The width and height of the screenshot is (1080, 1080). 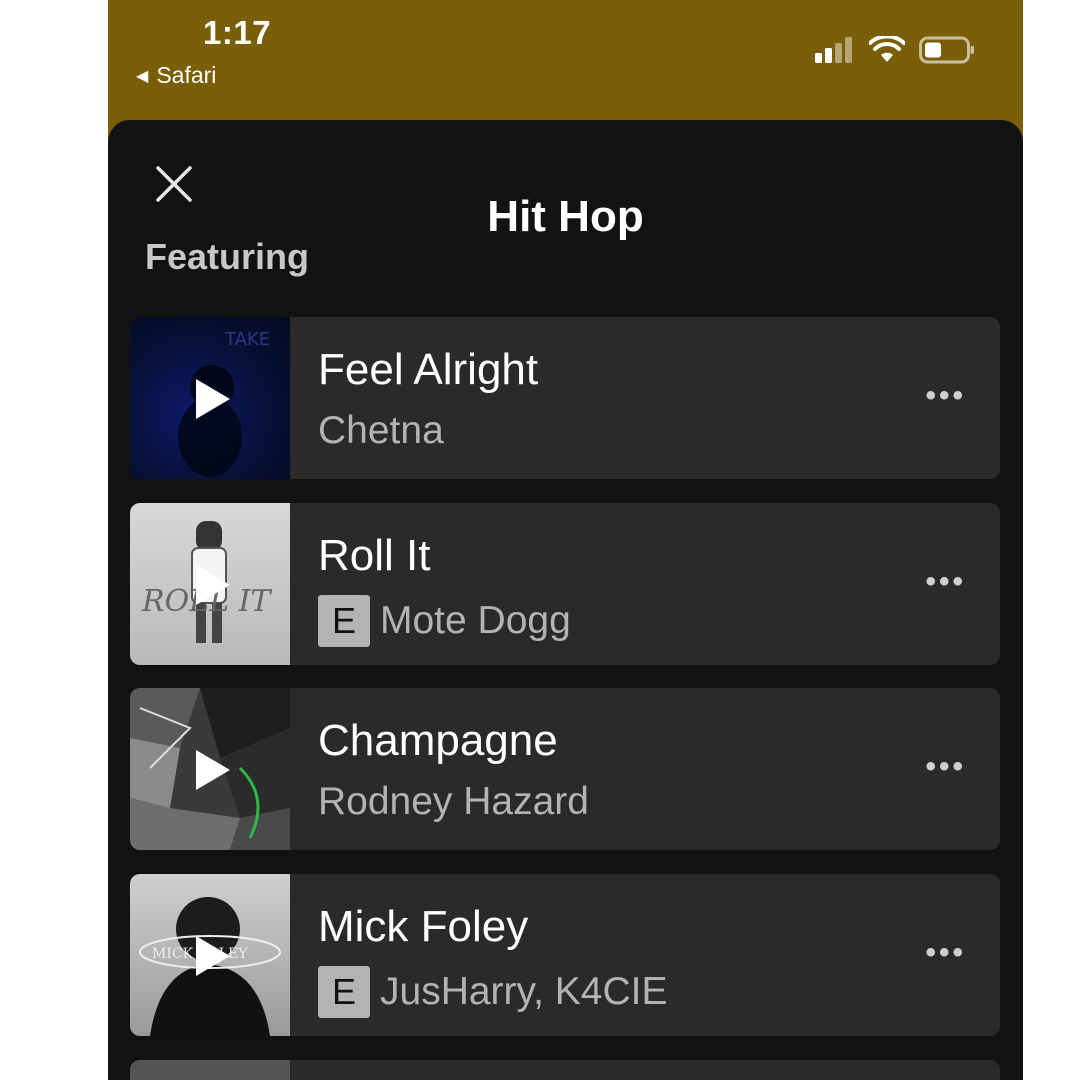 I want to click on track-artist-line: Chetna, so click(x=381, y=431).